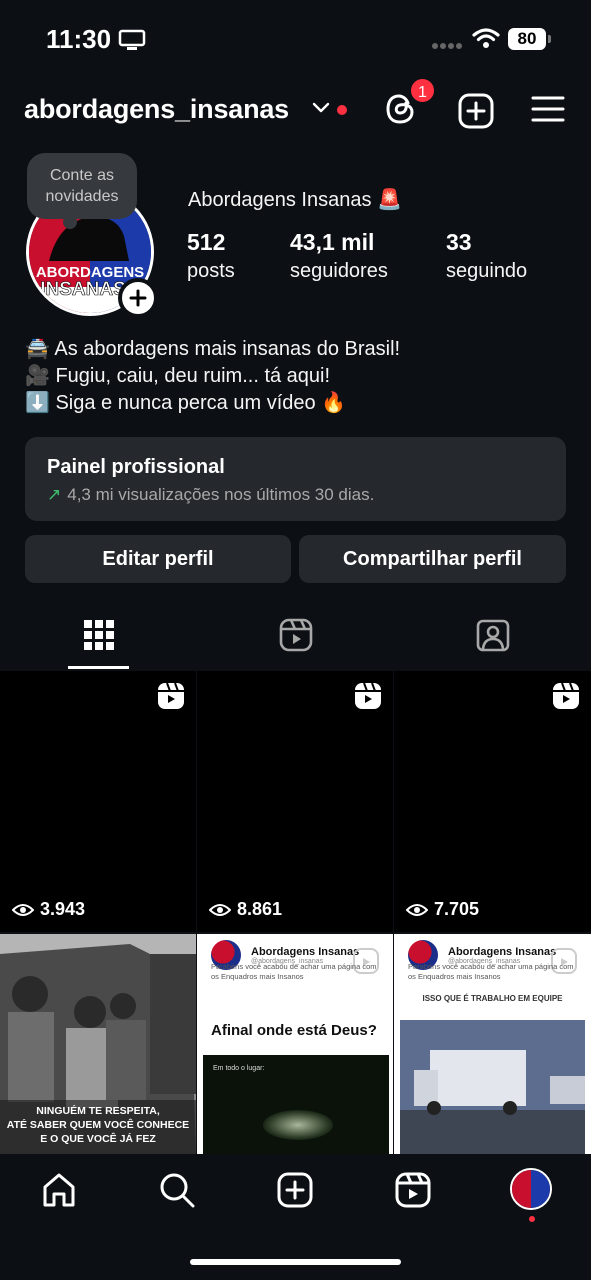 Image resolution: width=591 pixels, height=1280 pixels. What do you see at coordinates (98, 667) in the screenshot?
I see `active-tab-indicator` at bounding box center [98, 667].